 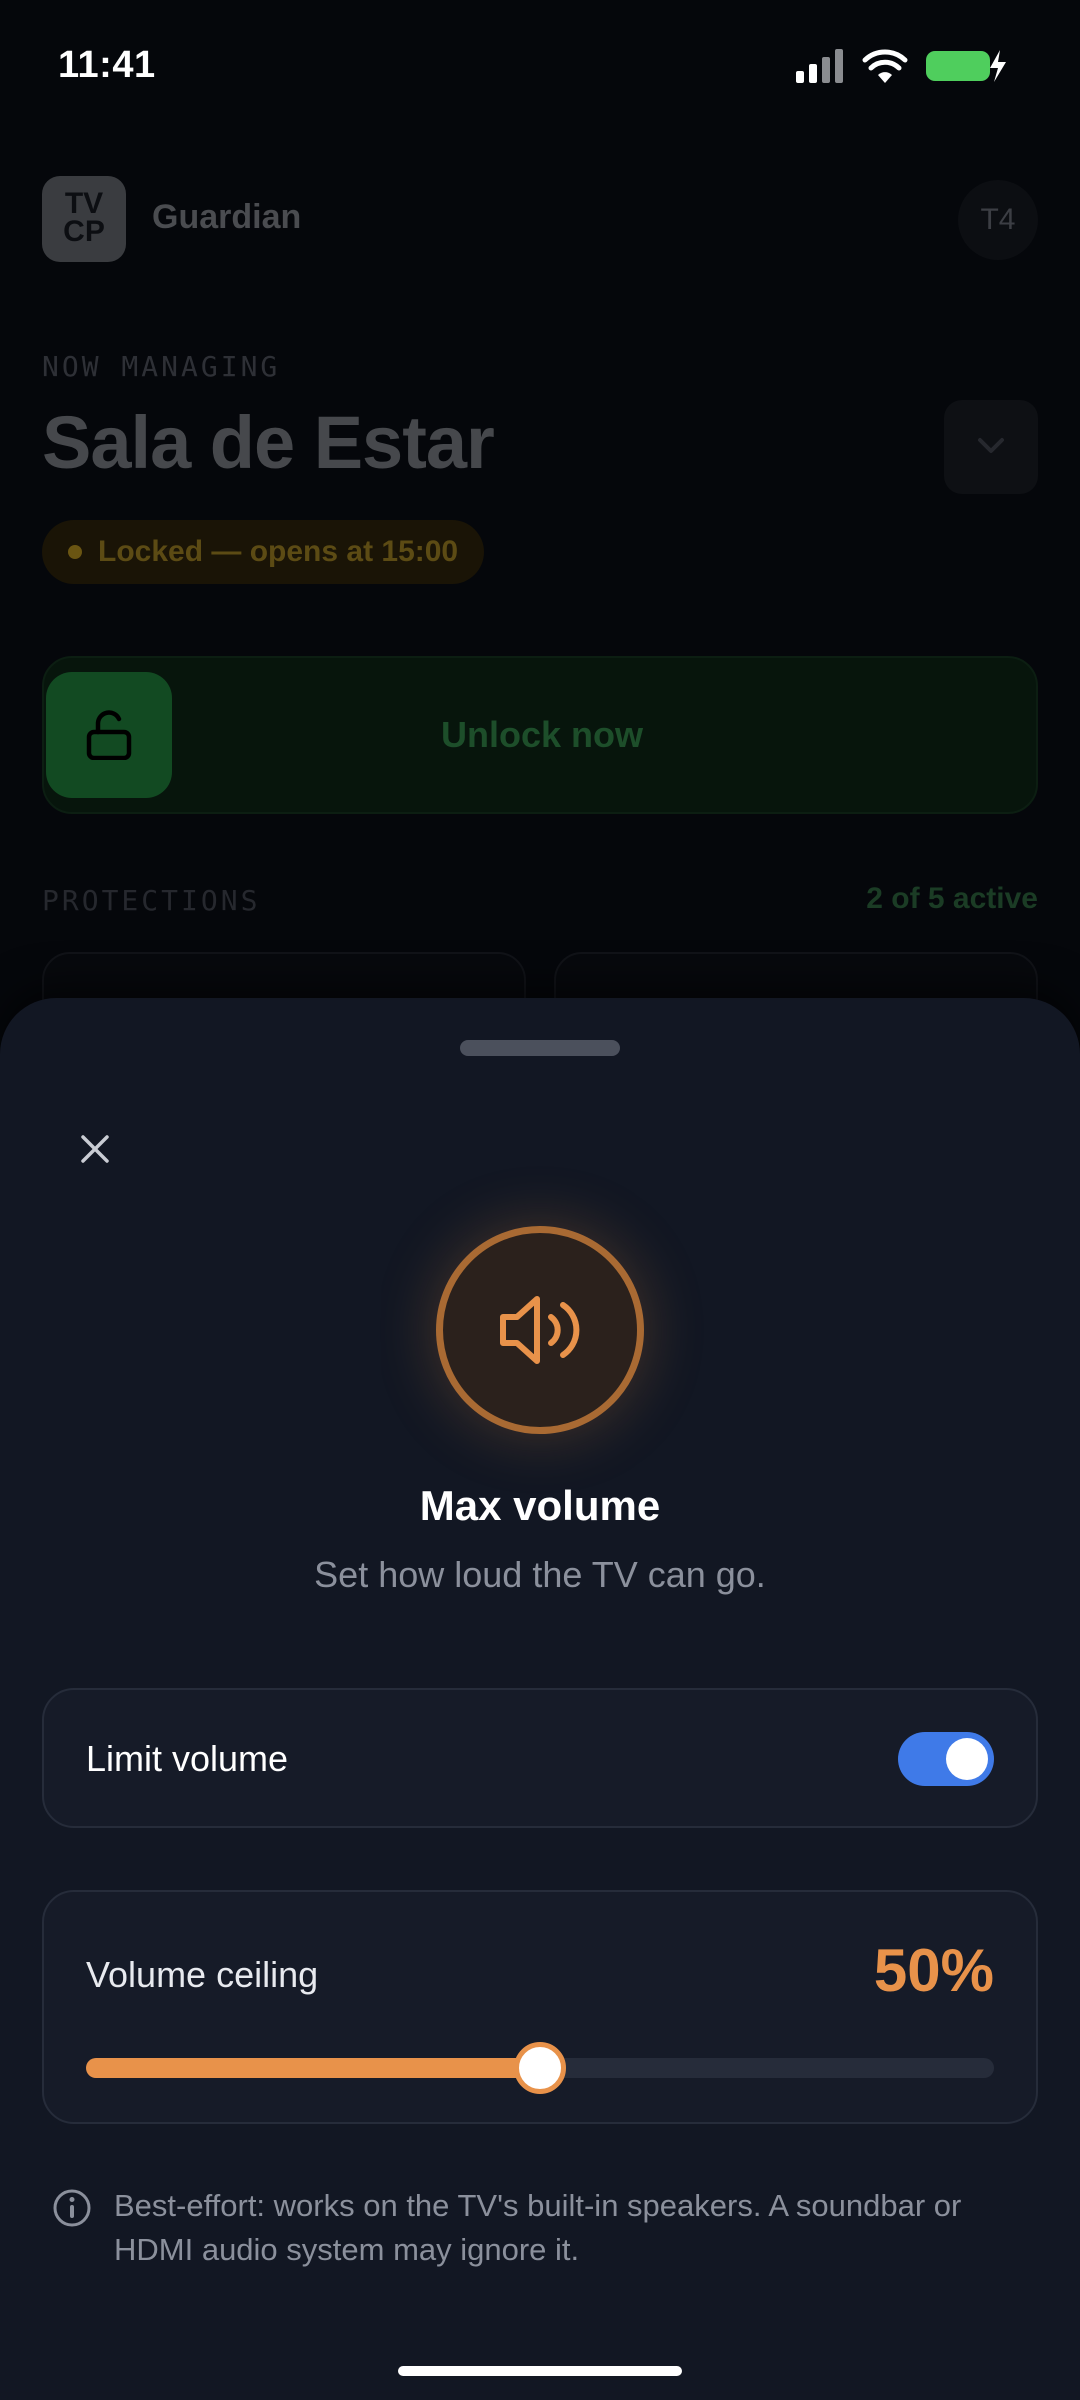 I want to click on lock-status-badge: Locked — opens at 15:00, so click(x=263, y=552).